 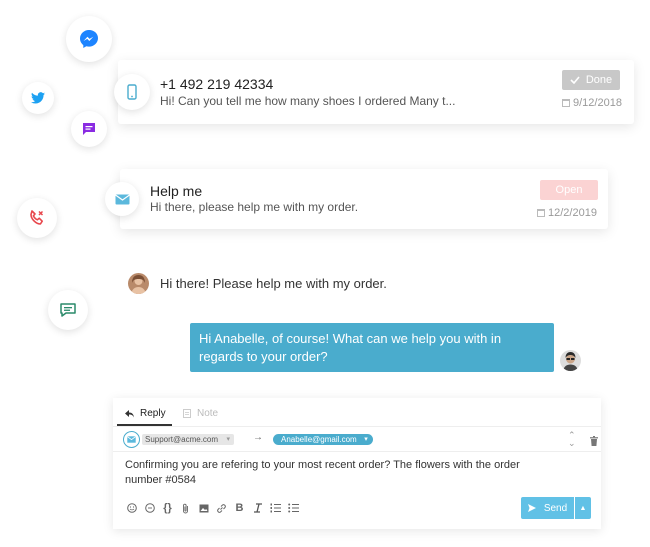 I want to click on from-value: Support@acme.com, so click(x=182, y=439).